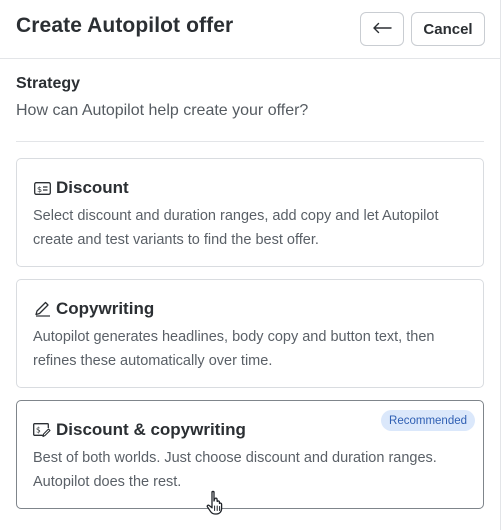 The width and height of the screenshot is (501, 530). What do you see at coordinates (151, 429) in the screenshot?
I see `option-title: Discount & copywriting` at bounding box center [151, 429].